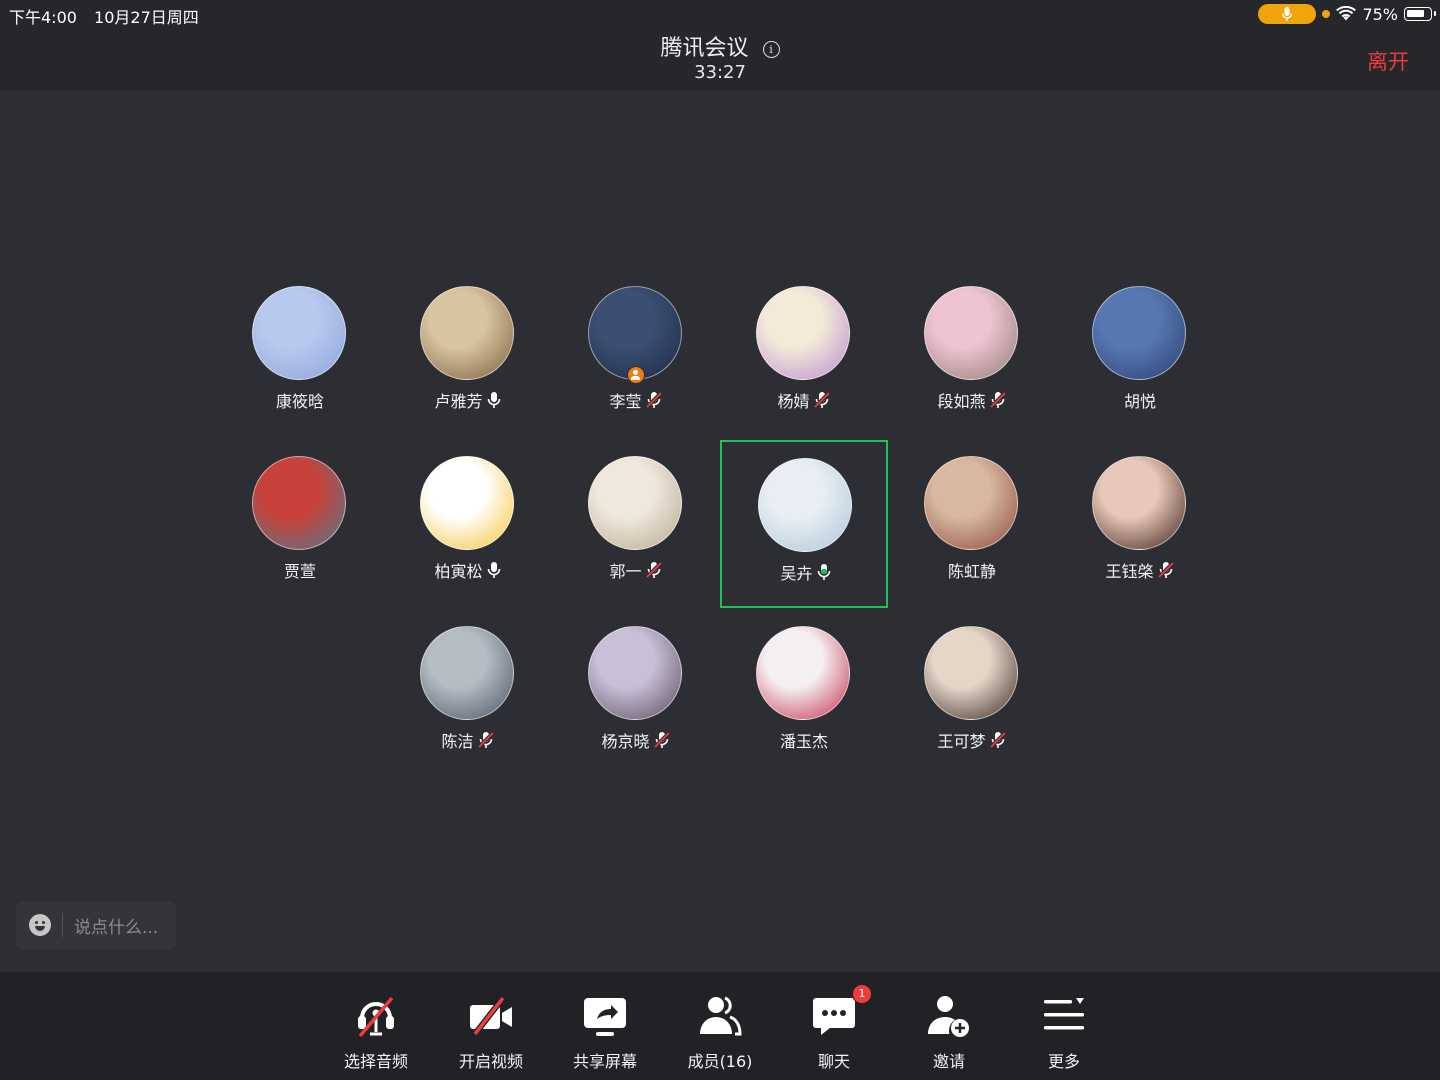 This screenshot has width=1440, height=1080. I want to click on emoji-icon, so click(40, 925).